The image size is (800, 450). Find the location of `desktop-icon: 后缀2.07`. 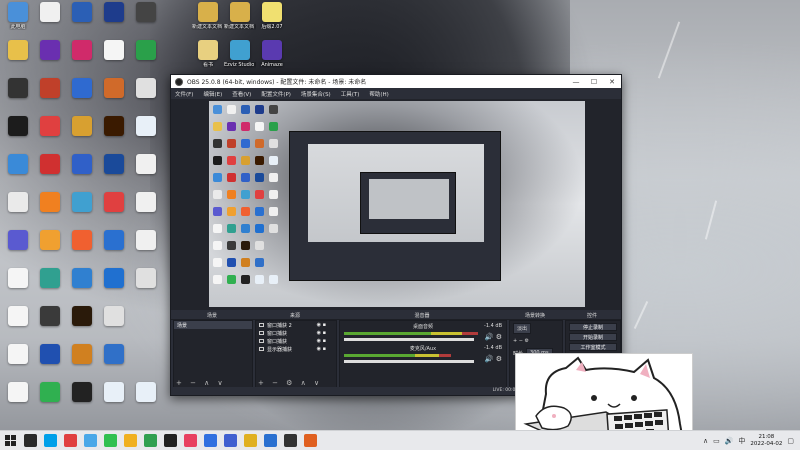

desktop-icon: 后缀2.07 is located at coordinates (272, 16).